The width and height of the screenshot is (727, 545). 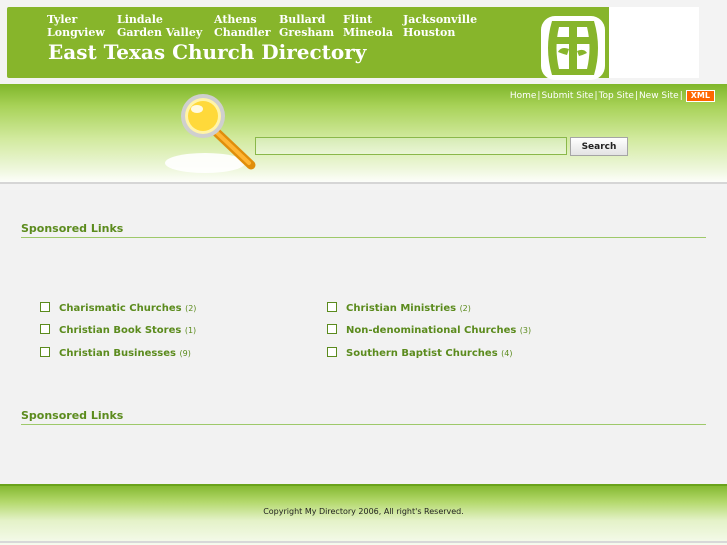 What do you see at coordinates (573, 48) in the screenshot?
I see `cross-dove-logo-icon` at bounding box center [573, 48].